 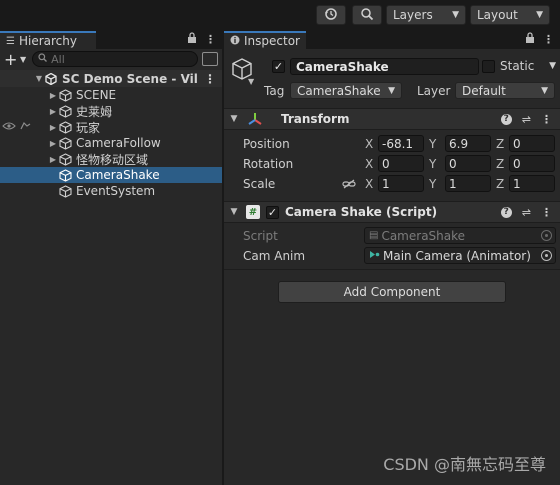 I want to click on script-component-header: ▼ # ✓ Camera Shake (Script) ? ⇌ ⋮, so click(x=392, y=212).